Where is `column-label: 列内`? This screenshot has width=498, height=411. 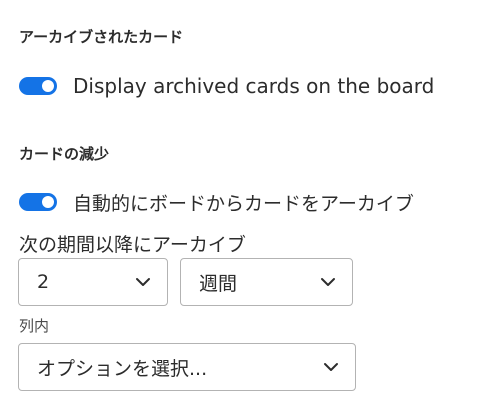
column-label: 列内 is located at coordinates (34, 326).